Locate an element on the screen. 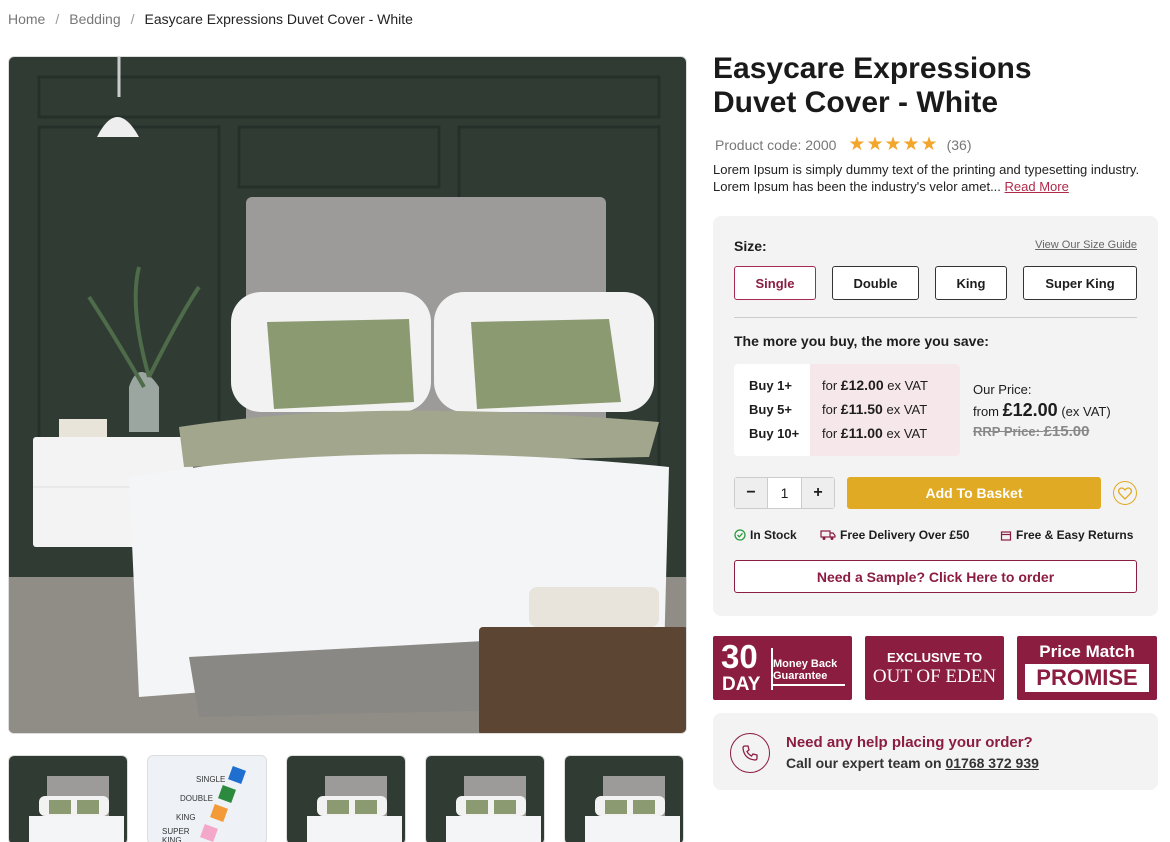  swatch-label: SINGLE is located at coordinates (211, 779).